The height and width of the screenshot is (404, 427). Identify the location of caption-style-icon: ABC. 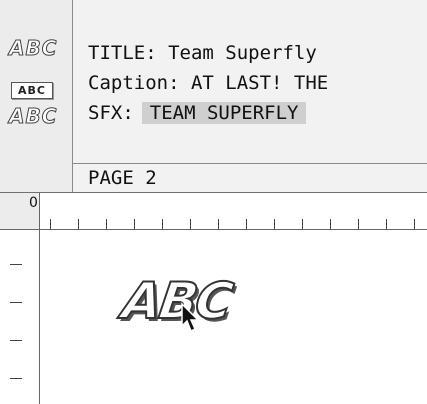
(32, 90).